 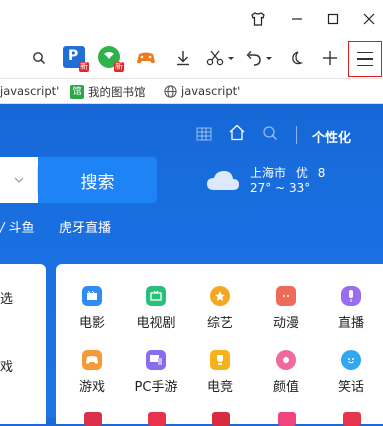 I want to click on category-label: 游戏, so click(x=91, y=387).